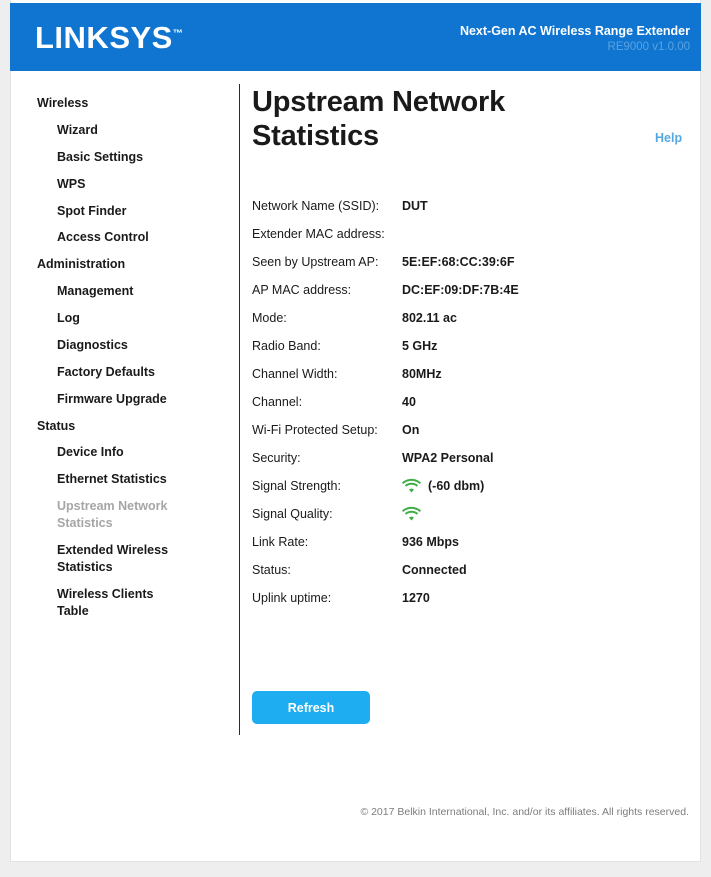 The height and width of the screenshot is (877, 711). What do you see at coordinates (271, 569) in the screenshot?
I see `stat-label: Status:` at bounding box center [271, 569].